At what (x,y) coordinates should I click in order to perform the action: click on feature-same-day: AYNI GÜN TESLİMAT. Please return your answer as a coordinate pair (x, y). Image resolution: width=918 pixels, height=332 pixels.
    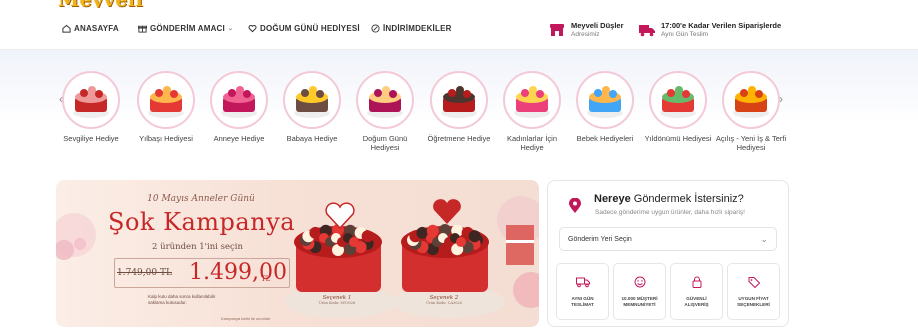
    Looking at the image, I should click on (582, 291).